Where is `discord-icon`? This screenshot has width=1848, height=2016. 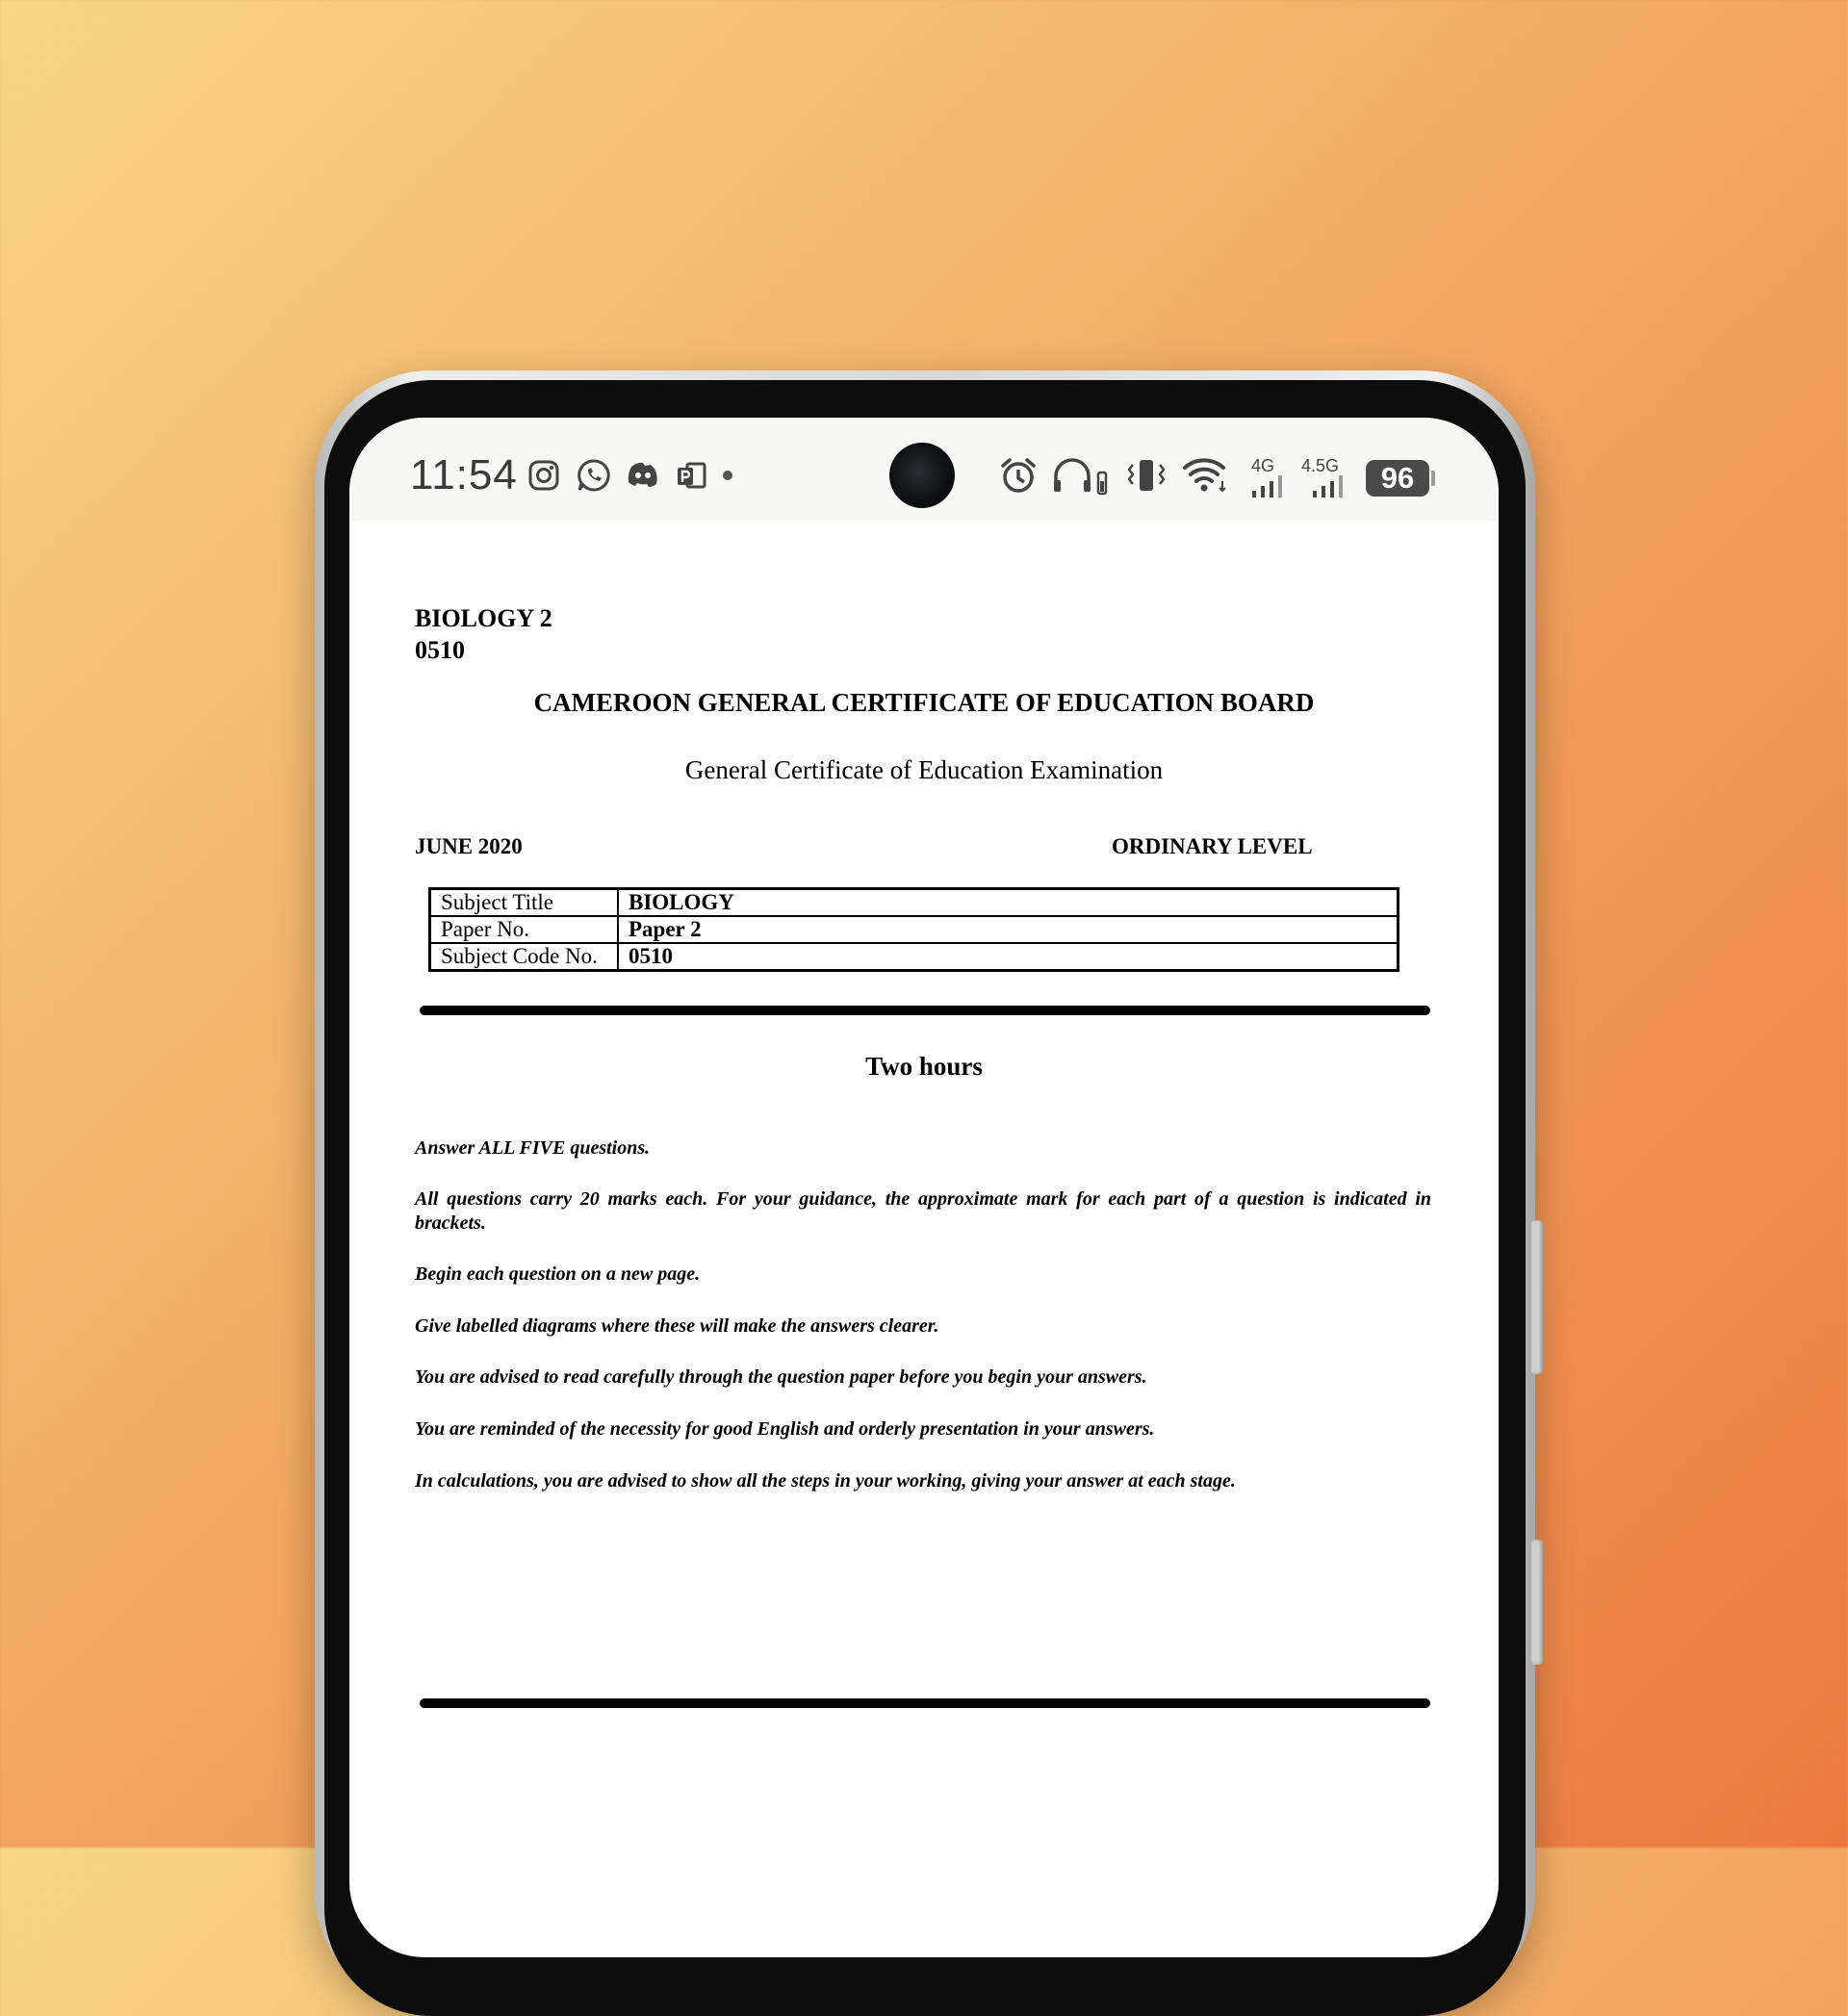
discord-icon is located at coordinates (644, 475).